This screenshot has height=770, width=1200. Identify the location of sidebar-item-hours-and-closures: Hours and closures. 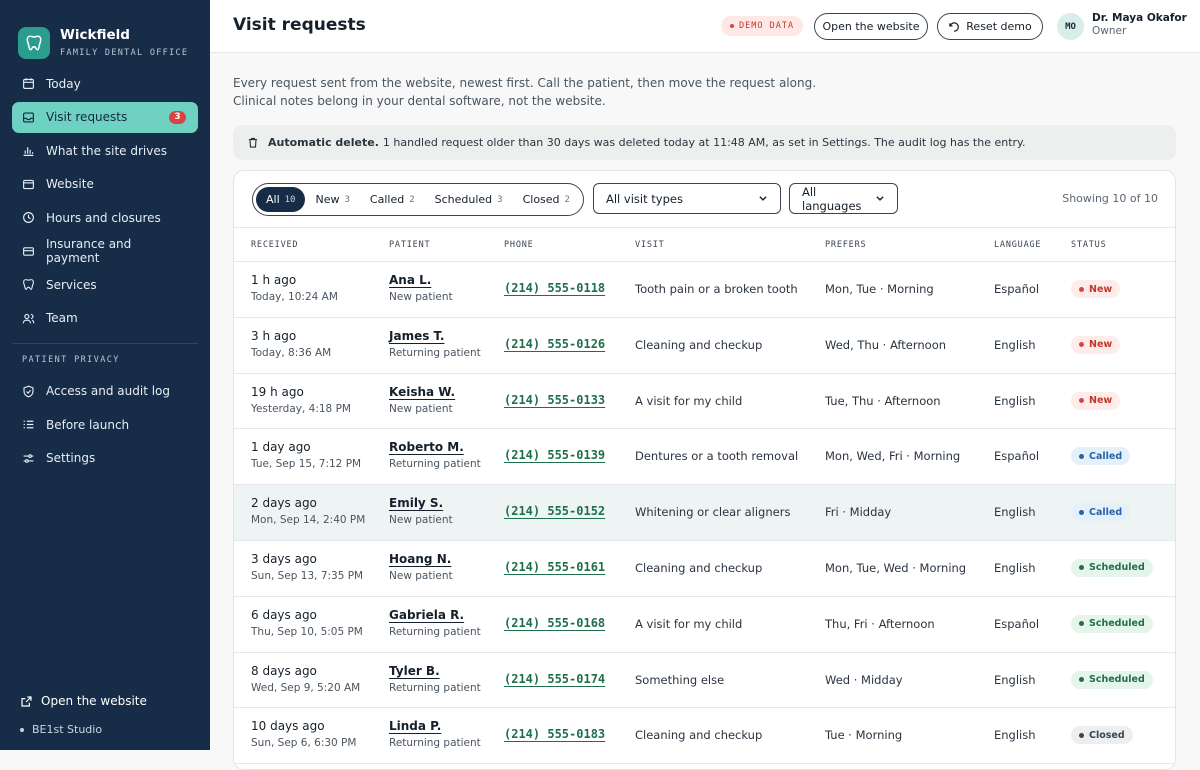
(105, 217).